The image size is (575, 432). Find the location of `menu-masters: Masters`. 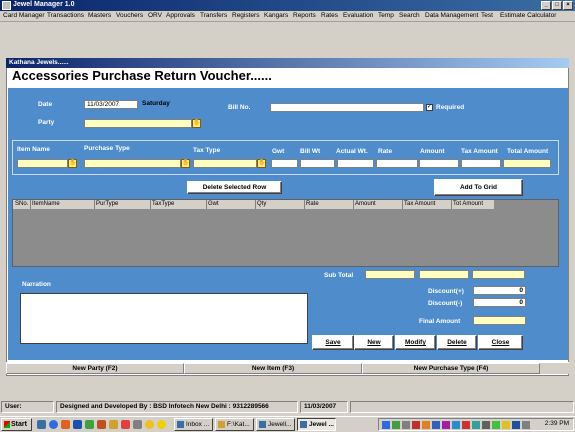

menu-masters: Masters is located at coordinates (99, 15).